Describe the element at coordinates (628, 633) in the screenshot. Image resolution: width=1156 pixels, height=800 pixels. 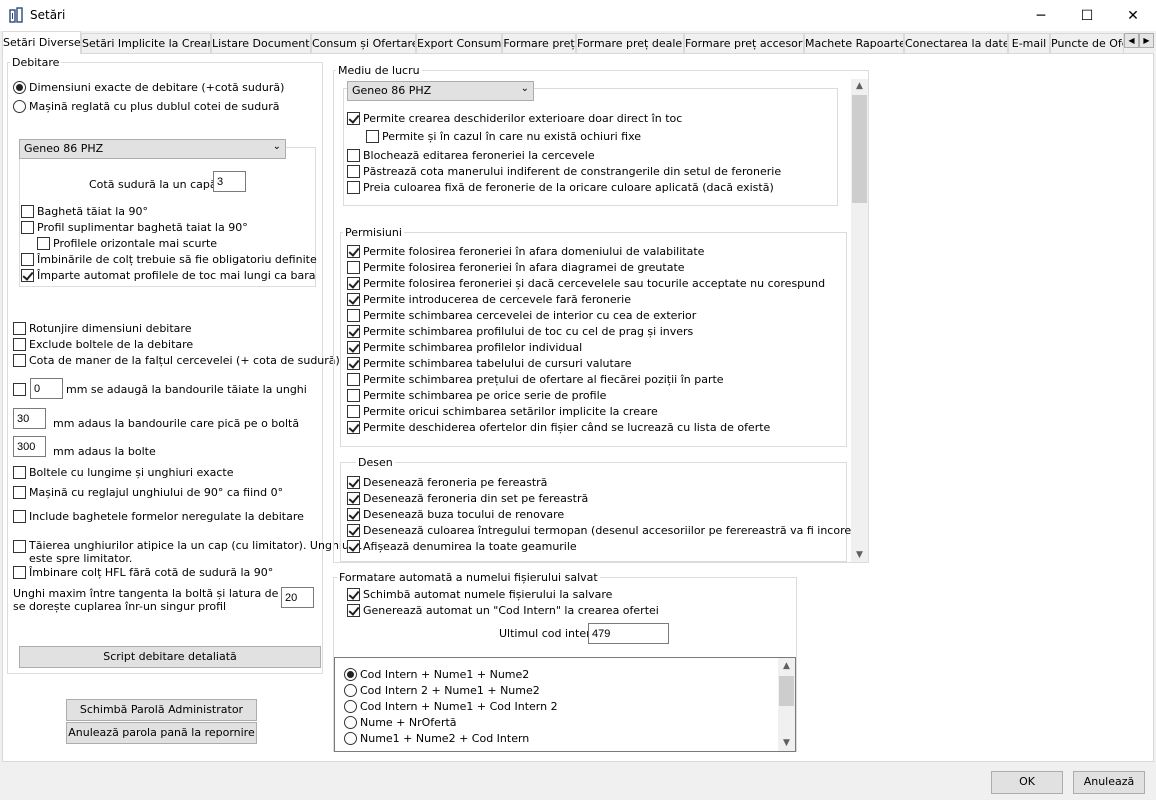
I see `ultimul-cod-input` at that location.